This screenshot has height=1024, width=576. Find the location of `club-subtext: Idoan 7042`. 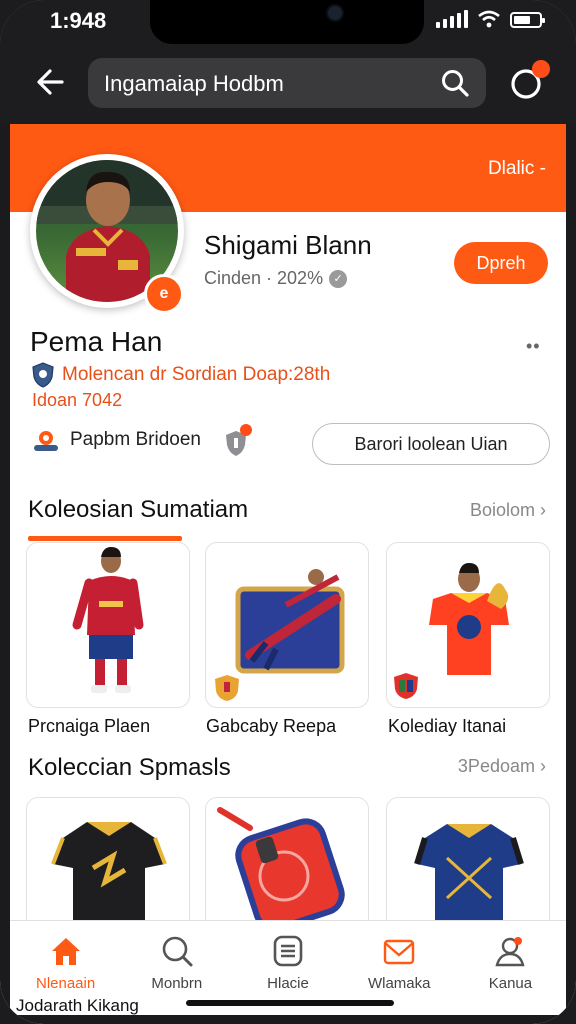

club-subtext: Idoan 7042 is located at coordinates (77, 400).